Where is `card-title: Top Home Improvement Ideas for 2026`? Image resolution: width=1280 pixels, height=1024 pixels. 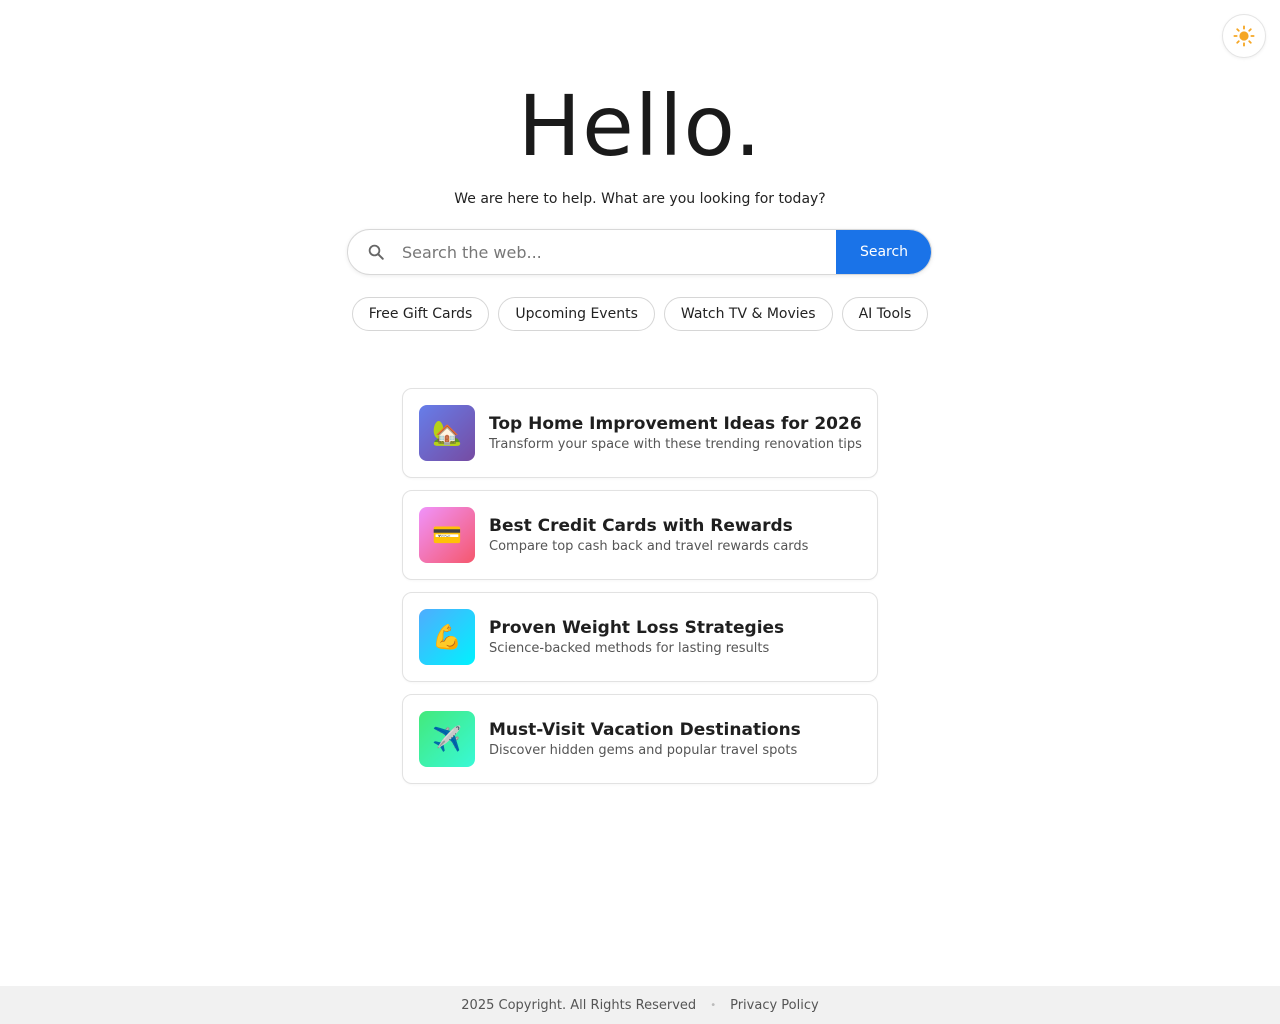 card-title: Top Home Improvement Ideas for 2026 is located at coordinates (675, 423).